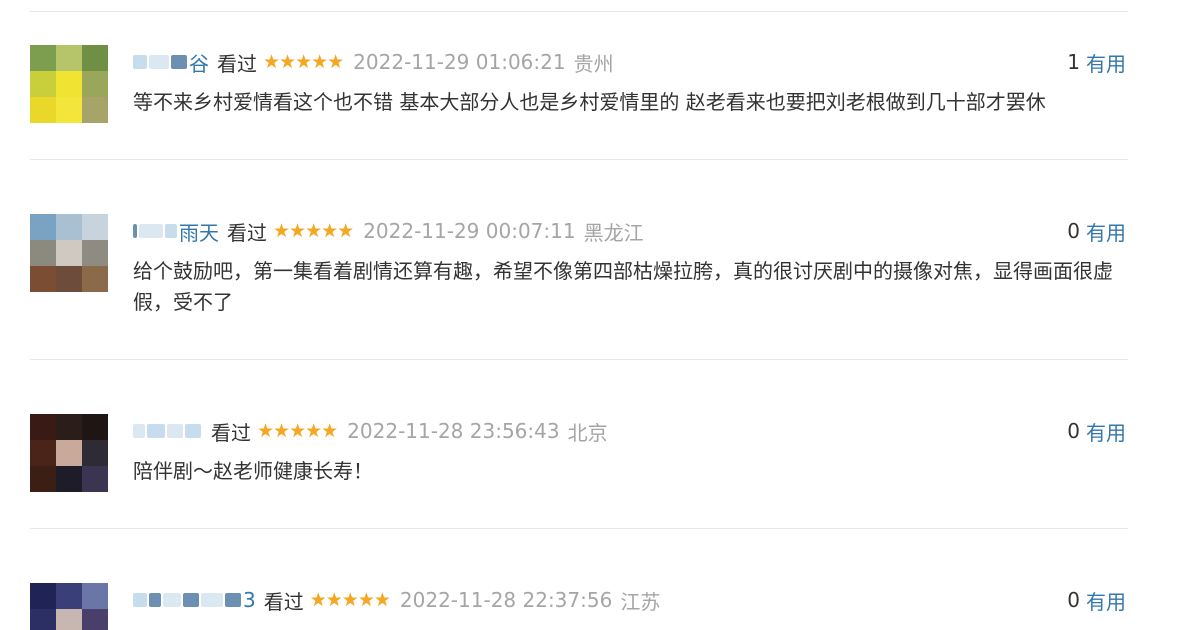 The width and height of the screenshot is (1200, 630). I want to click on review-meta: 雨天 看过 ★★★★★ 2022-11-29 00:07:11 黑龙江, so click(388, 231).